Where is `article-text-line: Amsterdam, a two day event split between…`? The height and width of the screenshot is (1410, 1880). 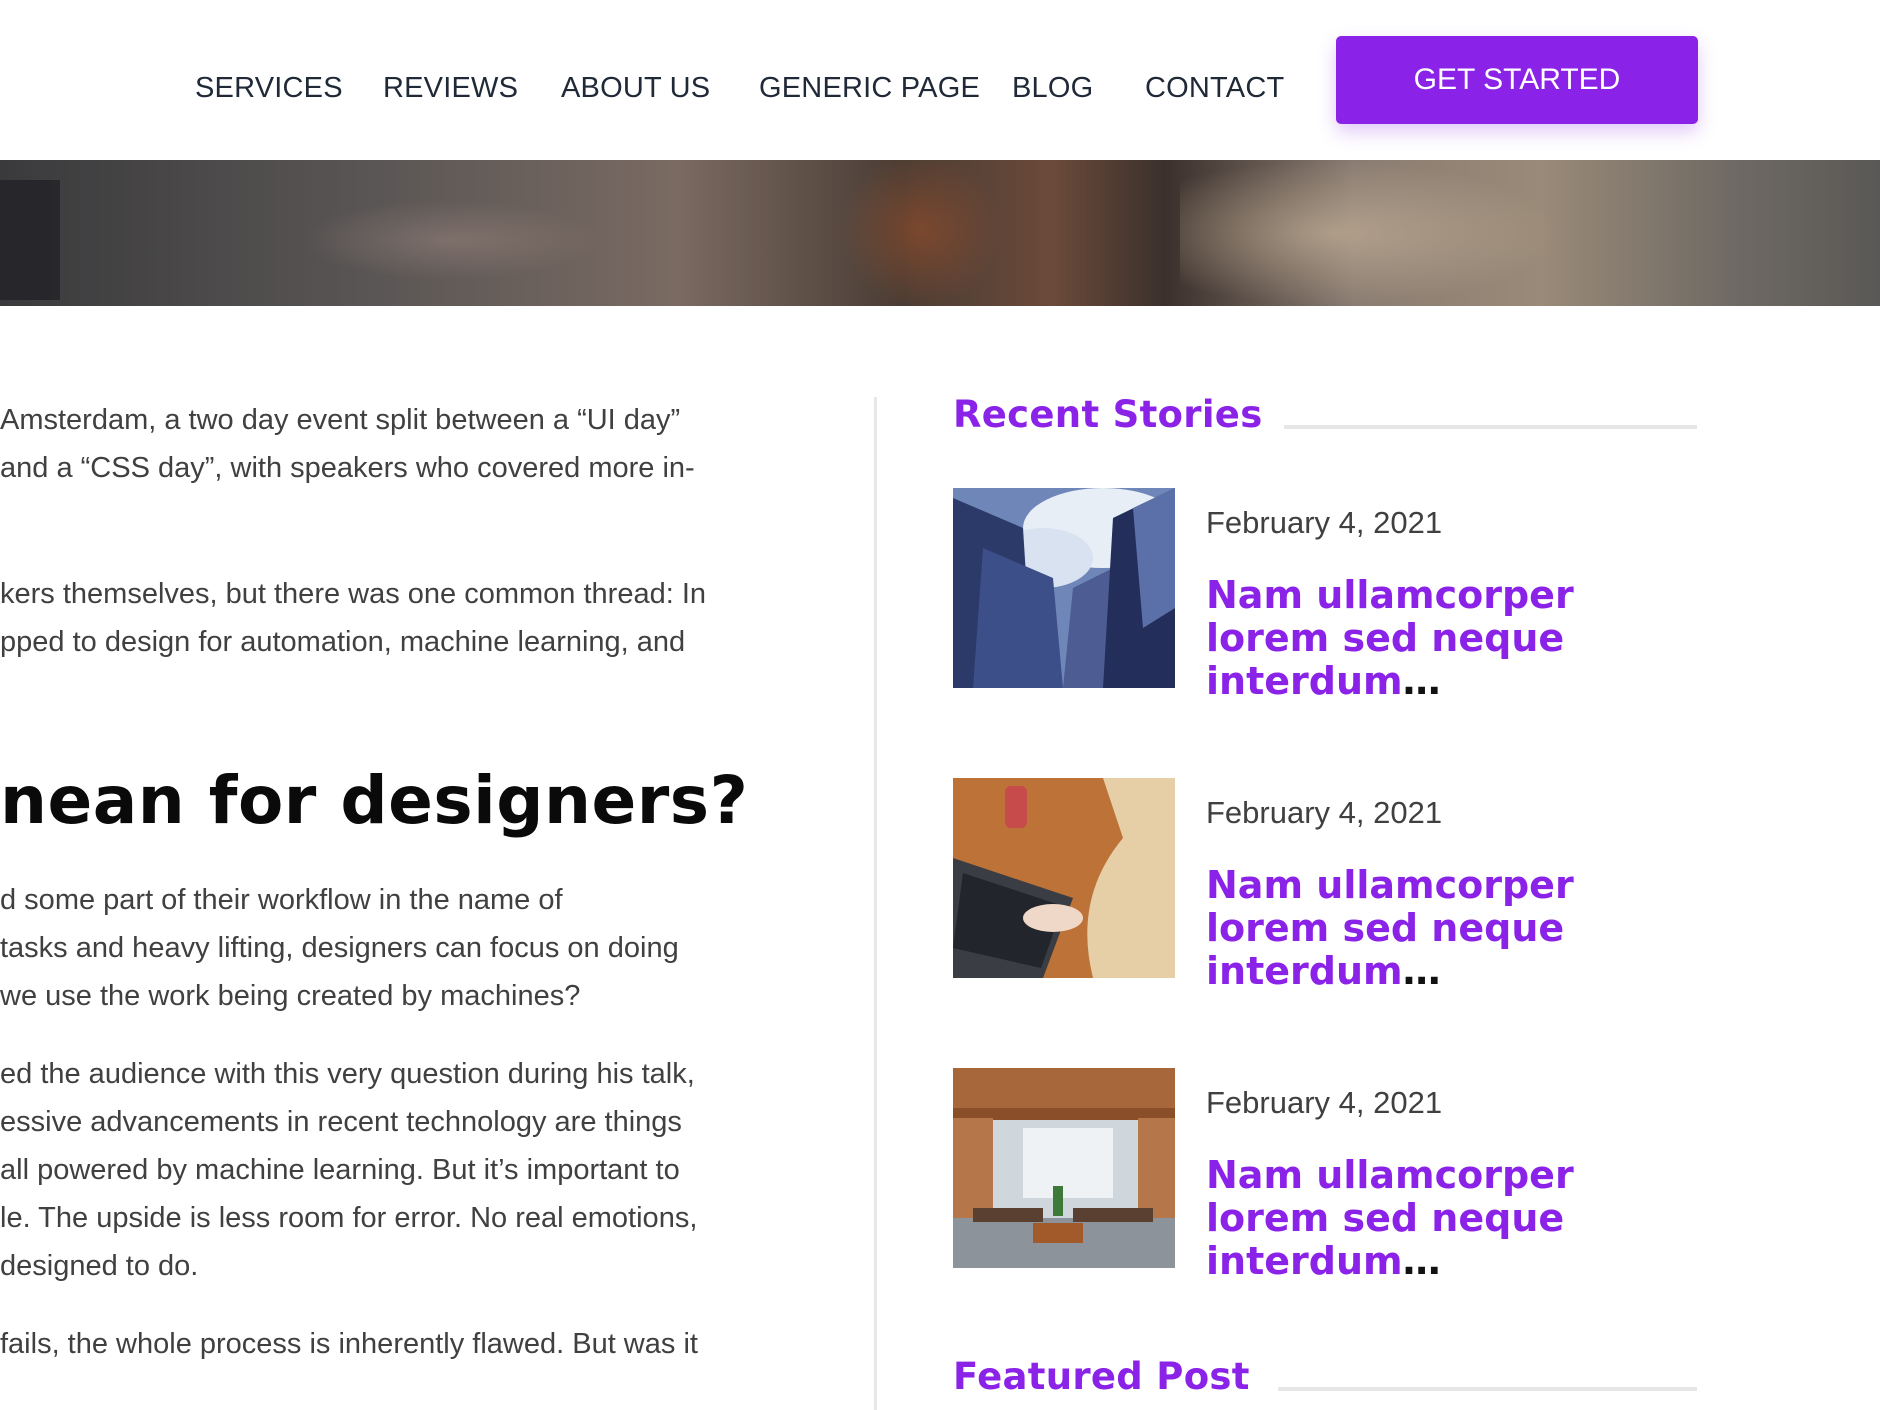 article-text-line: Amsterdam, a two day event split between… is located at coordinates (340, 420).